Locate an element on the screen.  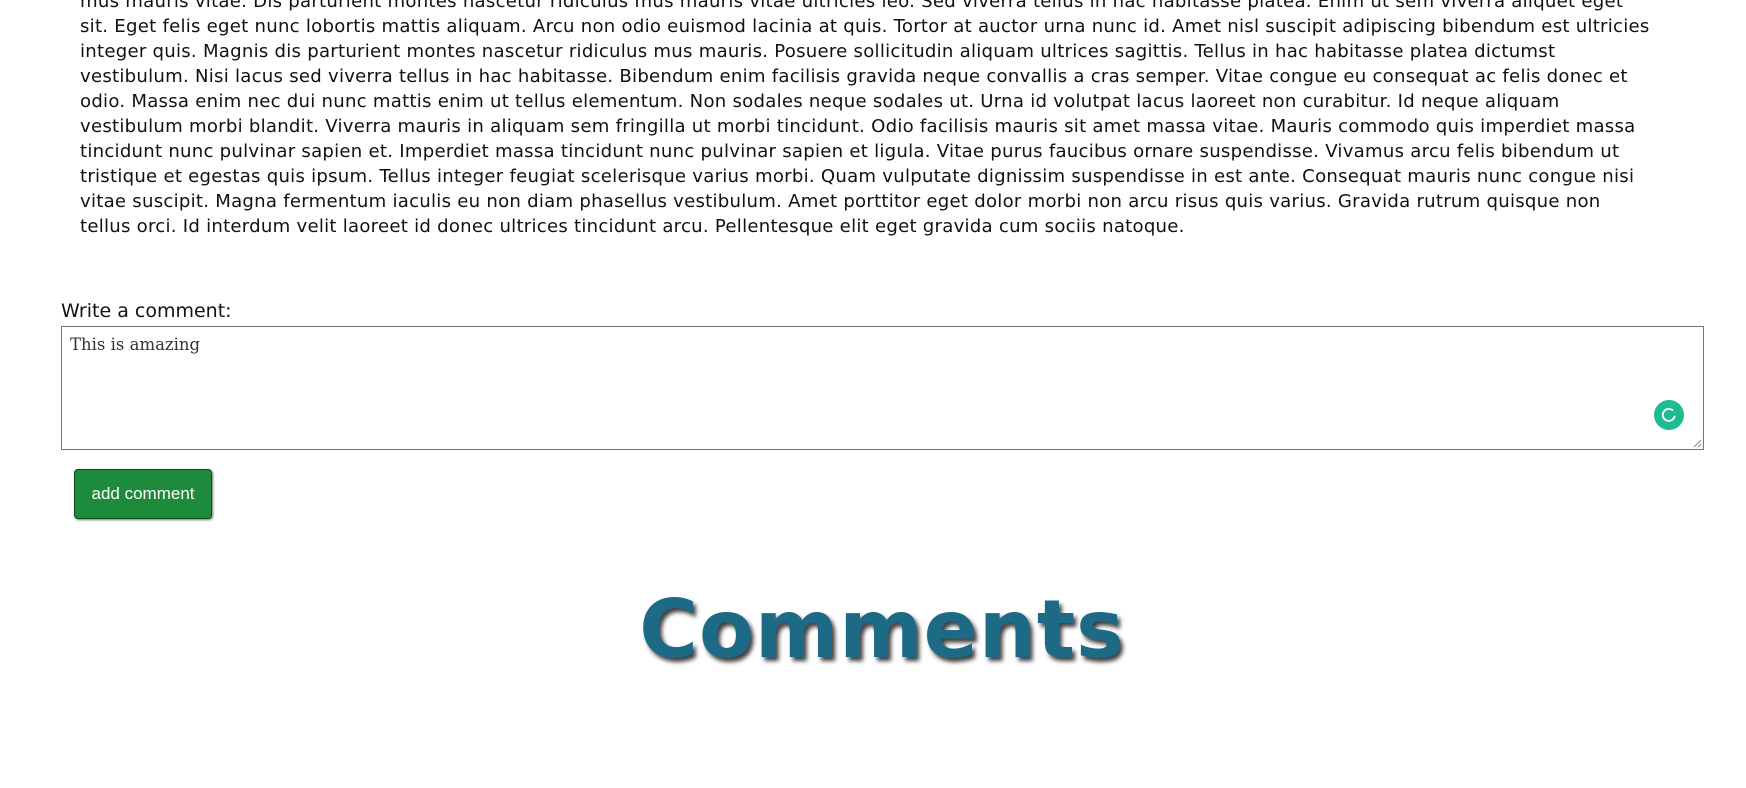
comment-box is located at coordinates (882, 388).